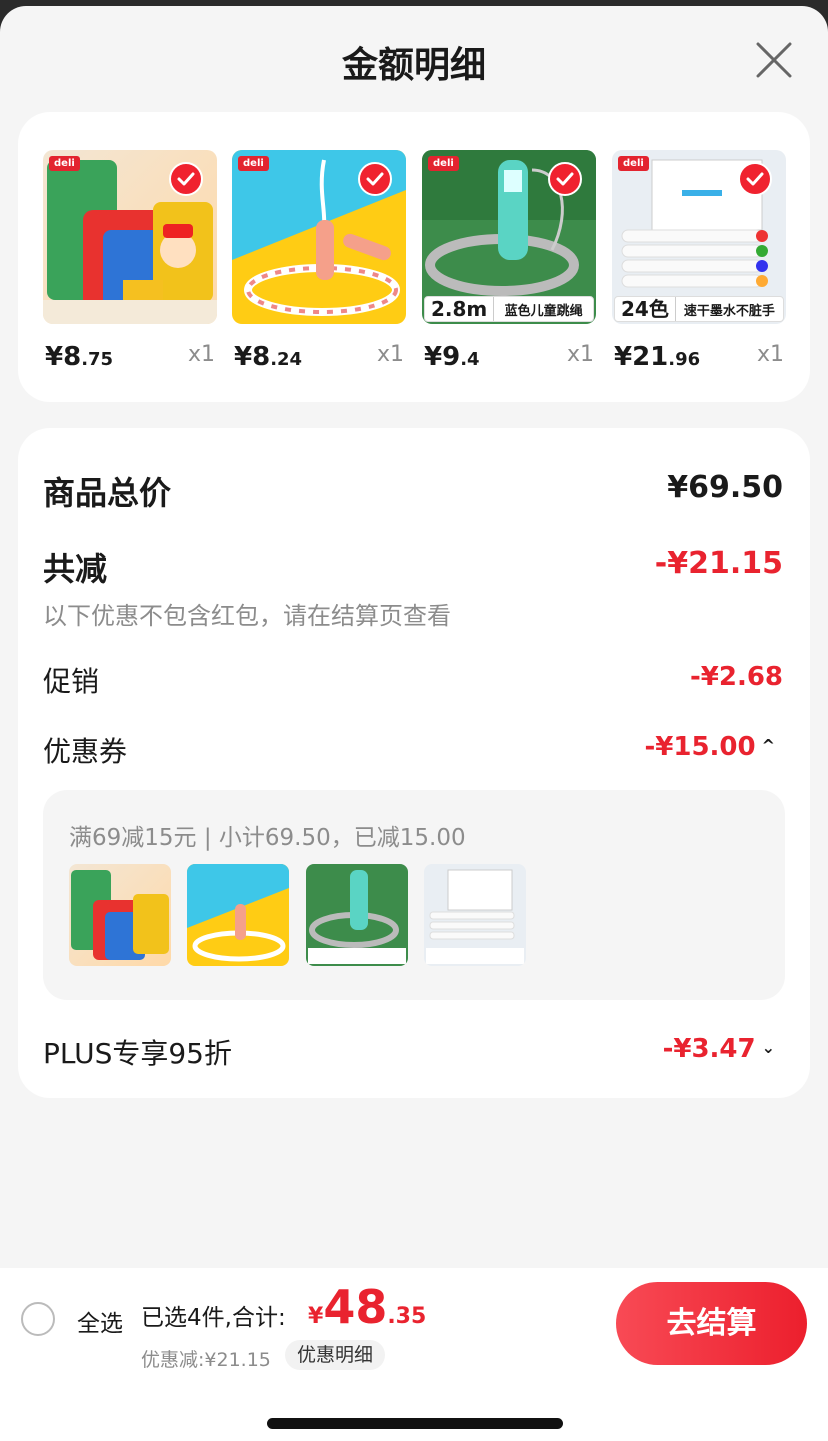 The width and height of the screenshot is (828, 1441). I want to click on total-amount: ¥48.35, so click(367, 1307).